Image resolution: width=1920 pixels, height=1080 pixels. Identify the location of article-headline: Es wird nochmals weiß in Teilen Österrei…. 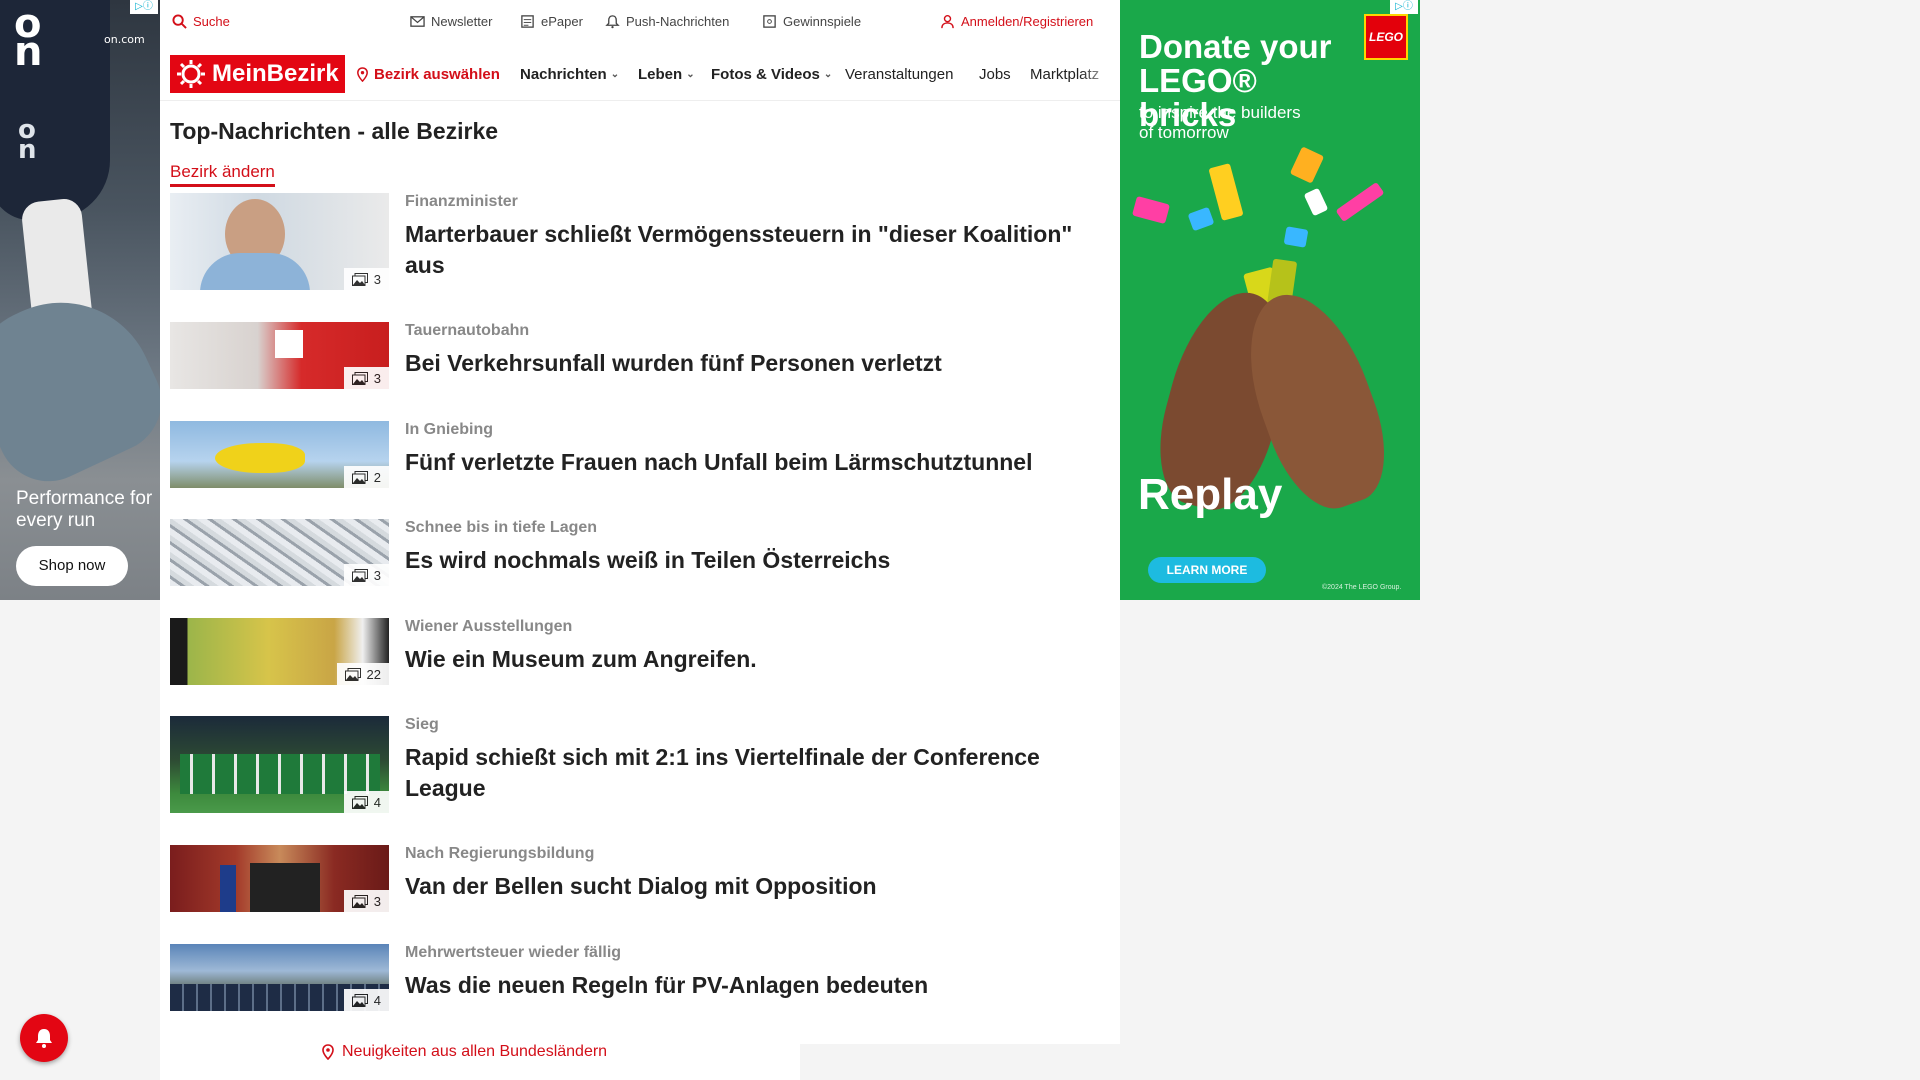
(755, 560).